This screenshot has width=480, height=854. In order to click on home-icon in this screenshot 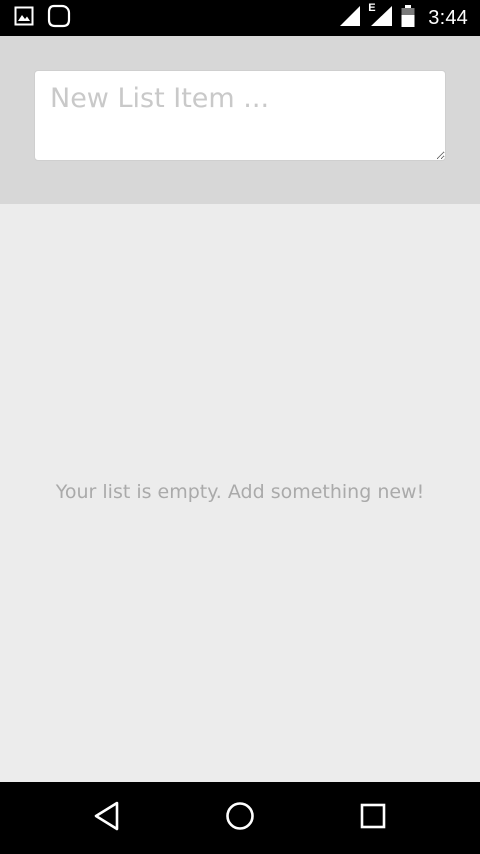, I will do `click(240, 818)`.